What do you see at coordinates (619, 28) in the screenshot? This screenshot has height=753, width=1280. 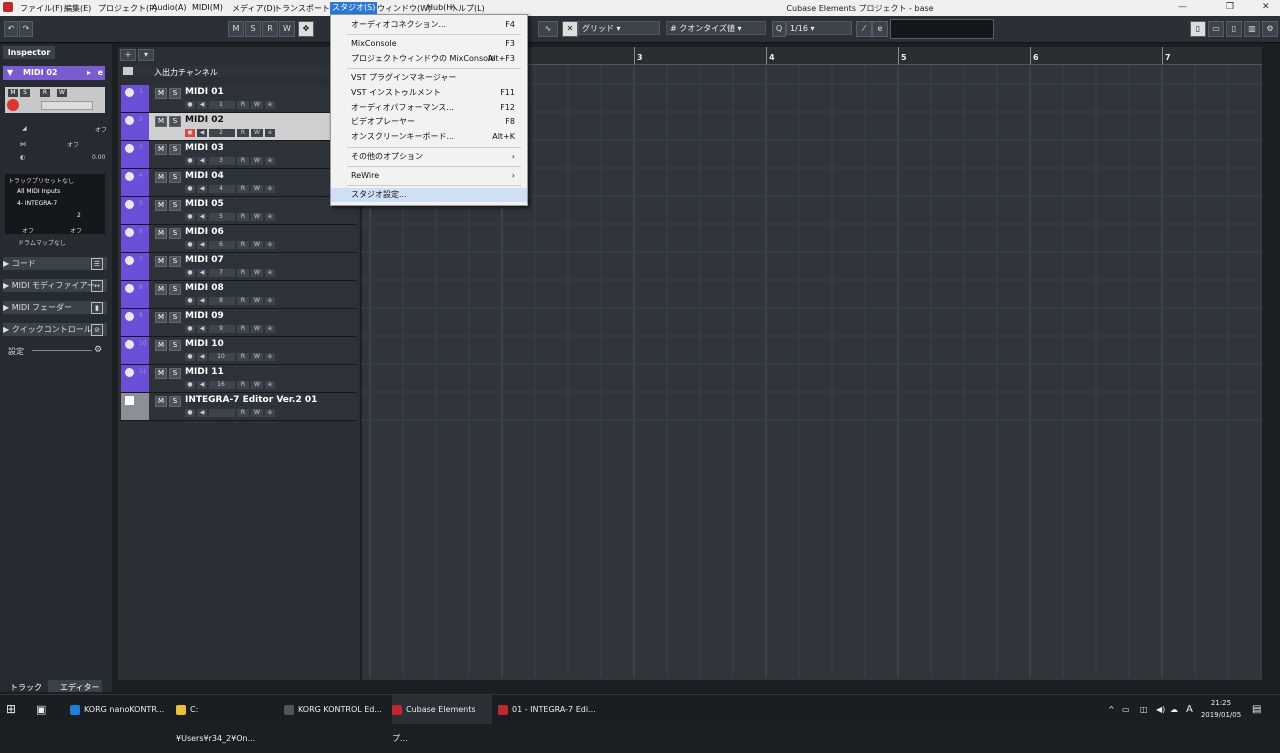 I see `grid-select: グリッド ▾` at bounding box center [619, 28].